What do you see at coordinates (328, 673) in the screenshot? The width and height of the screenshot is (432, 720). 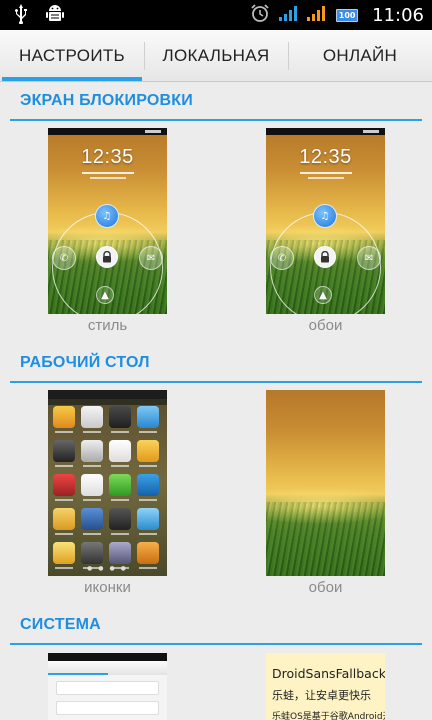 I see `font-preview-title: DroidSansFallback` at bounding box center [328, 673].